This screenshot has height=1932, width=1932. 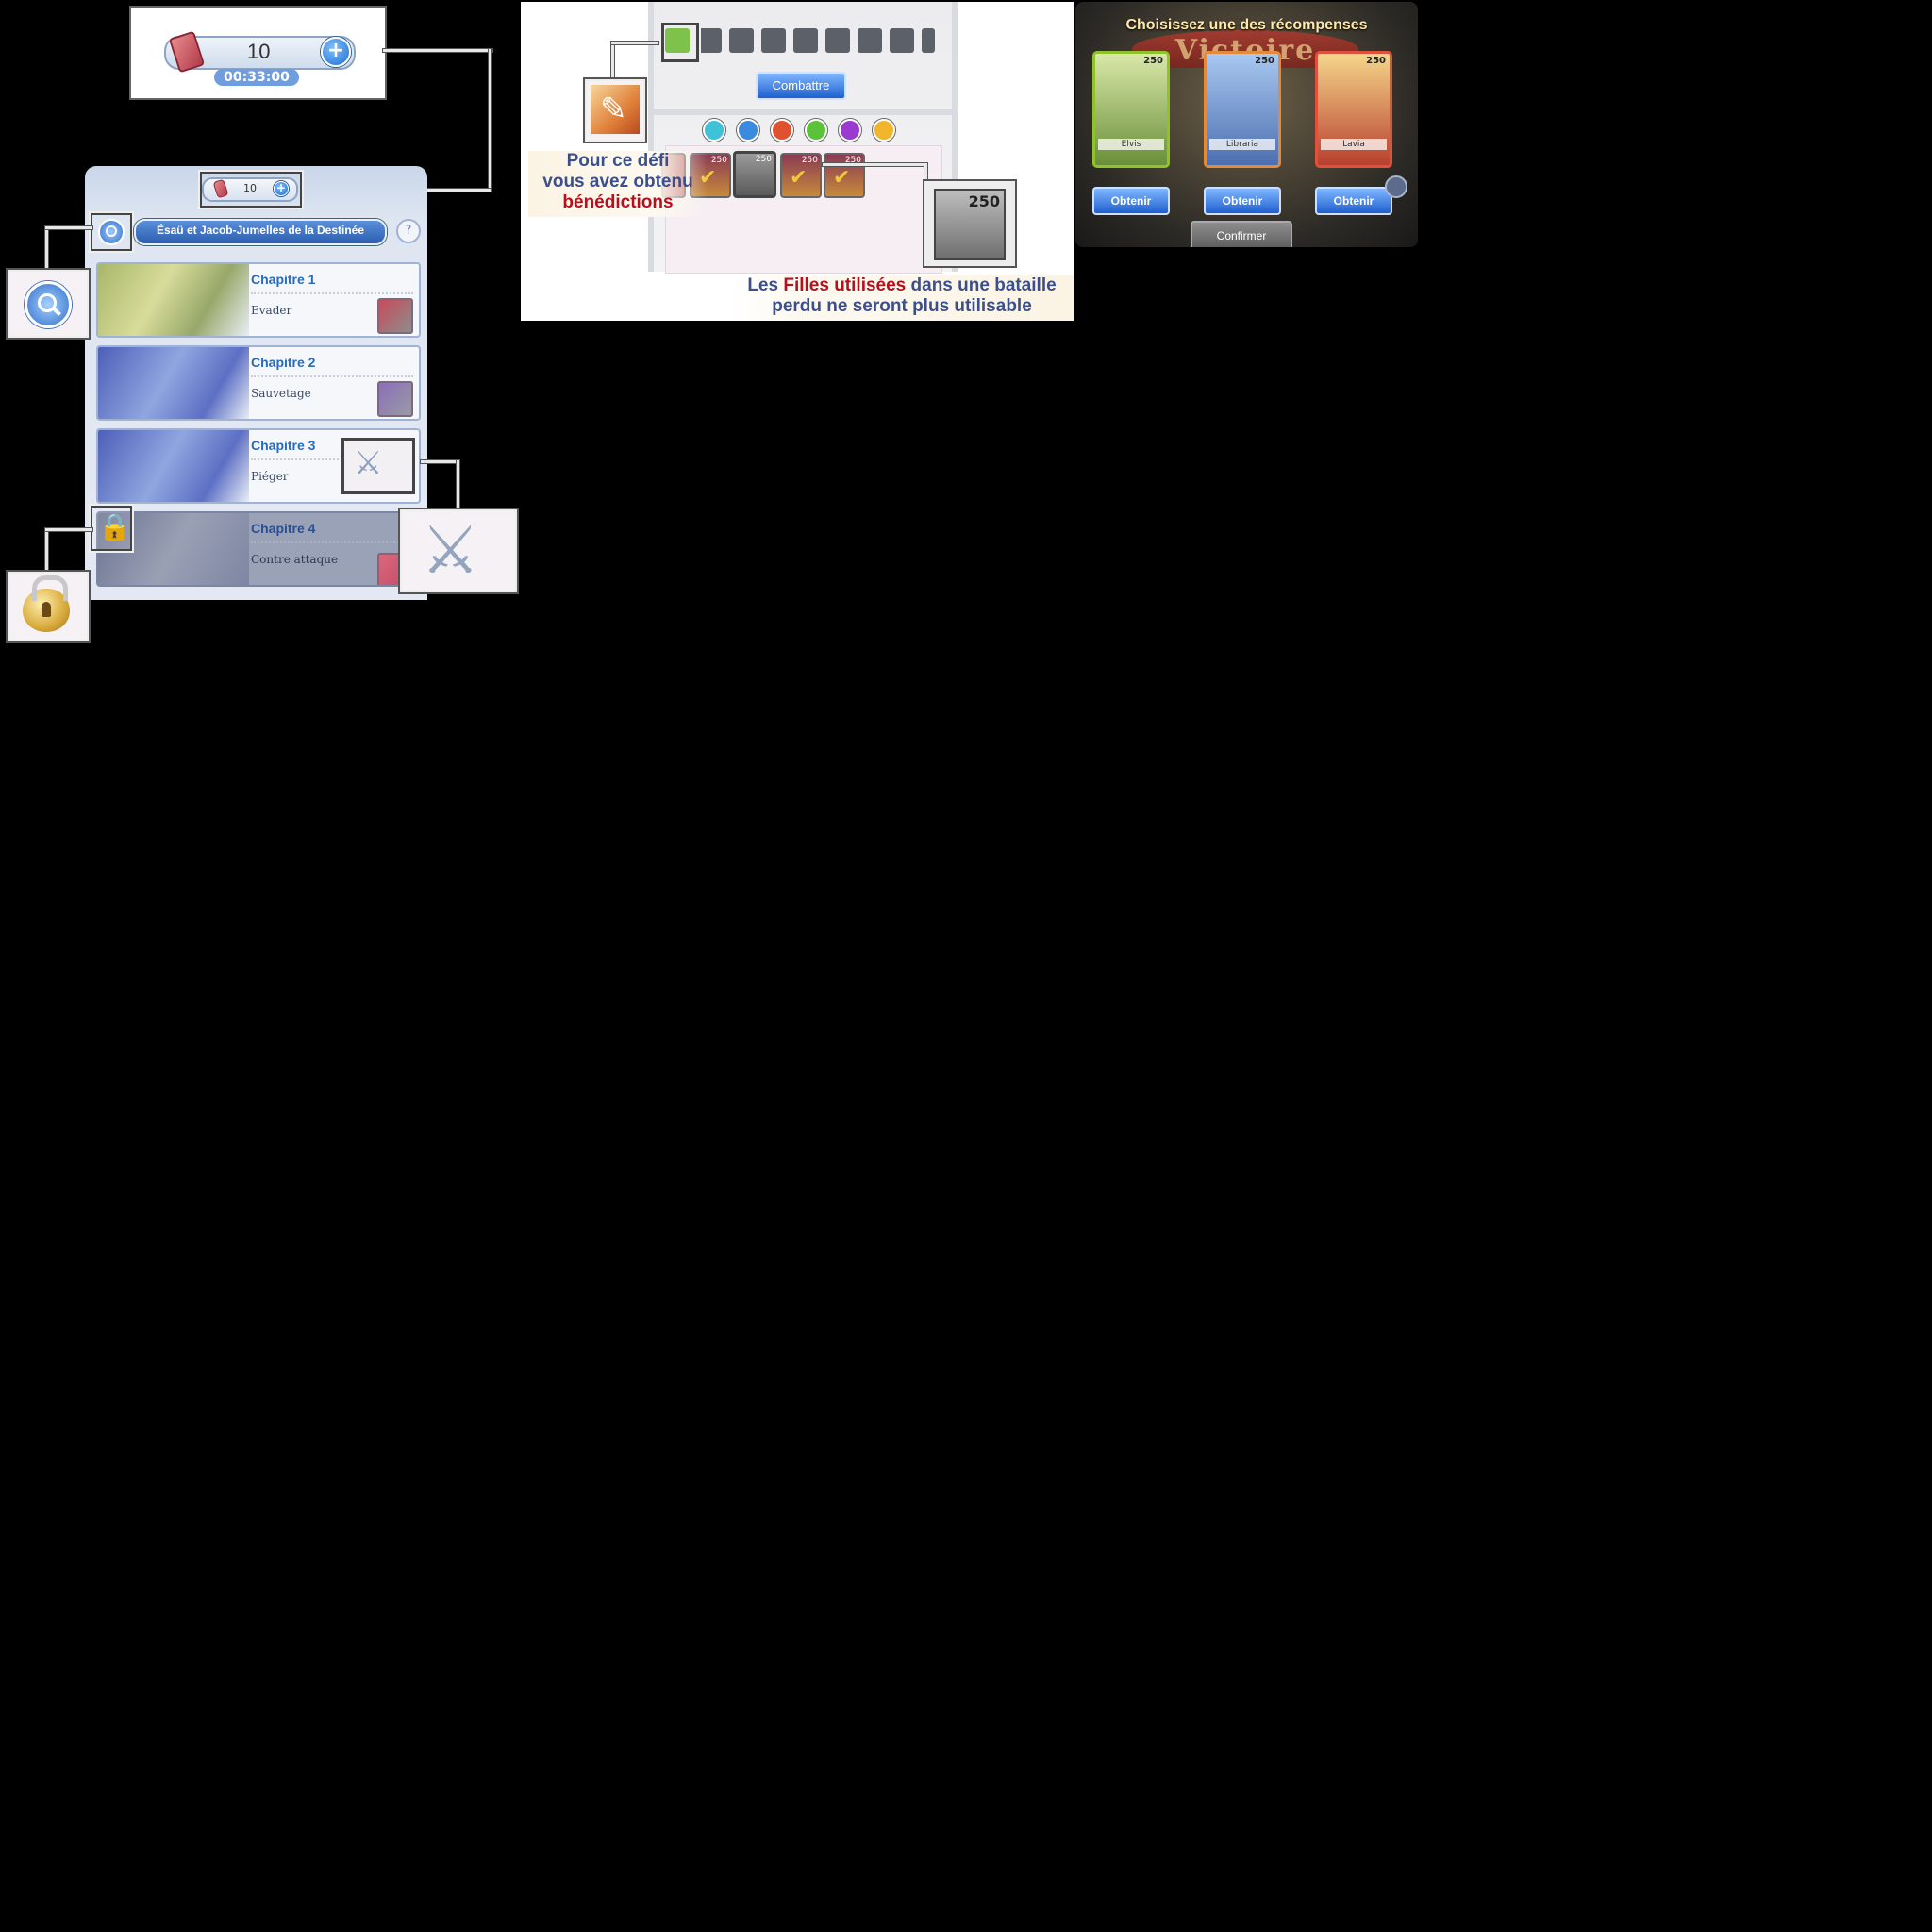 I want to click on chapter-row-2: Chapitre 2 Sauvetage, so click(x=258, y=383).